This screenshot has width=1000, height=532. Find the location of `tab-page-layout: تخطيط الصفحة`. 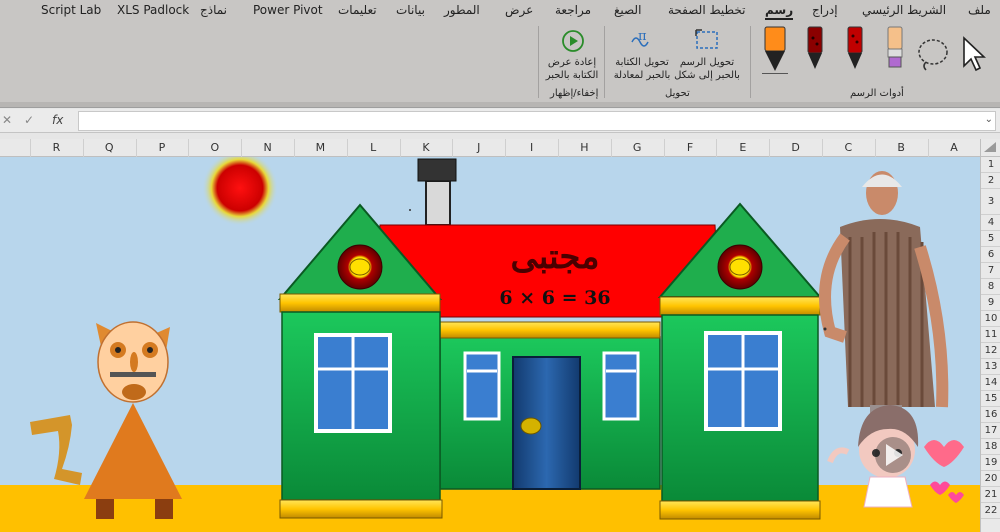

tab-page-layout: تخطيط الصفحة is located at coordinates (706, 10).